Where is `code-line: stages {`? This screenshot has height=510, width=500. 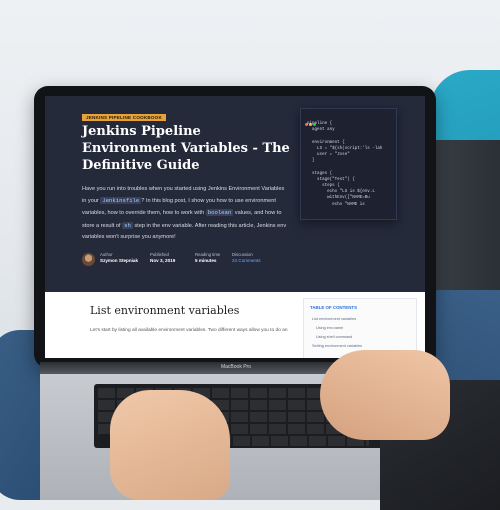
code-line: stages { is located at coordinates (322, 173).